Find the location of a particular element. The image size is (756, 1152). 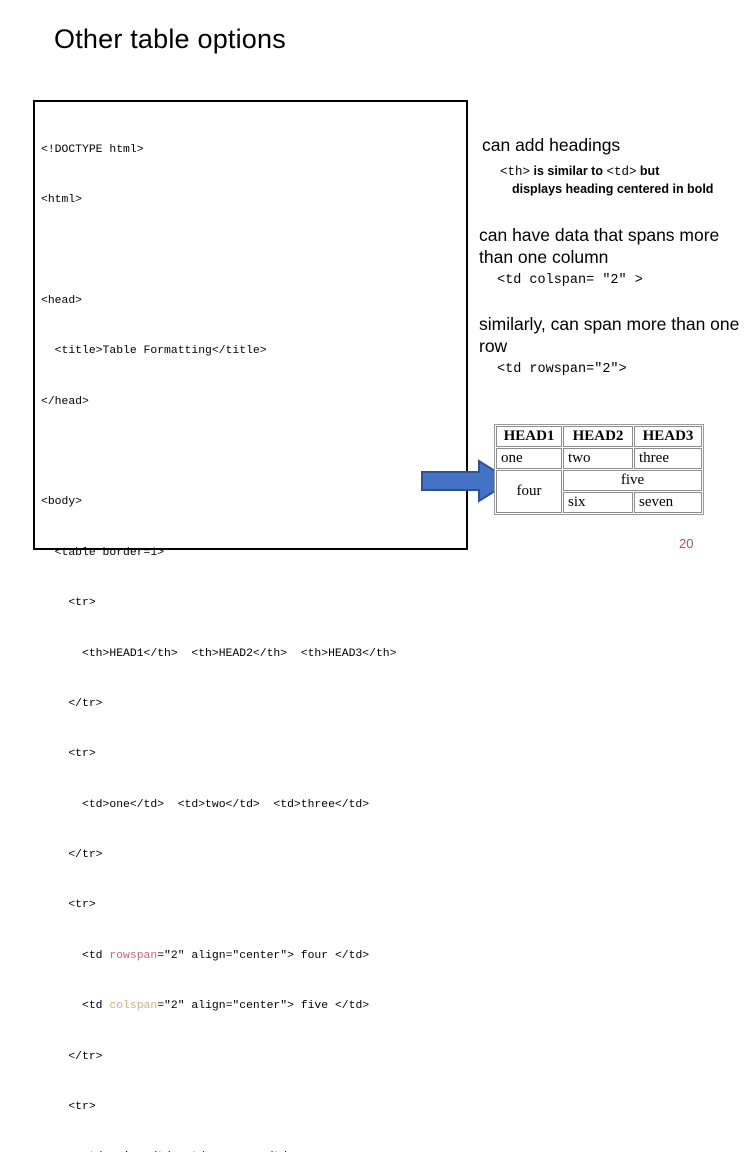

code-line: <td>one</td> <td>two</td> <td>three</td> is located at coordinates (205, 804).